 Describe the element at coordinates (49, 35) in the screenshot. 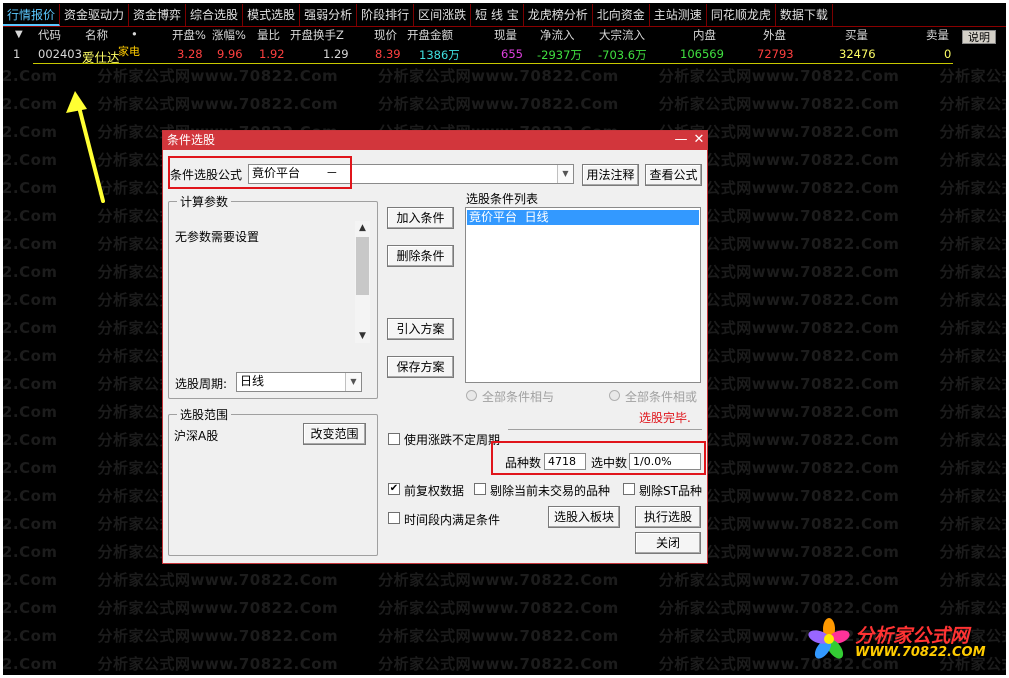

I see `col-code: 代码` at that location.